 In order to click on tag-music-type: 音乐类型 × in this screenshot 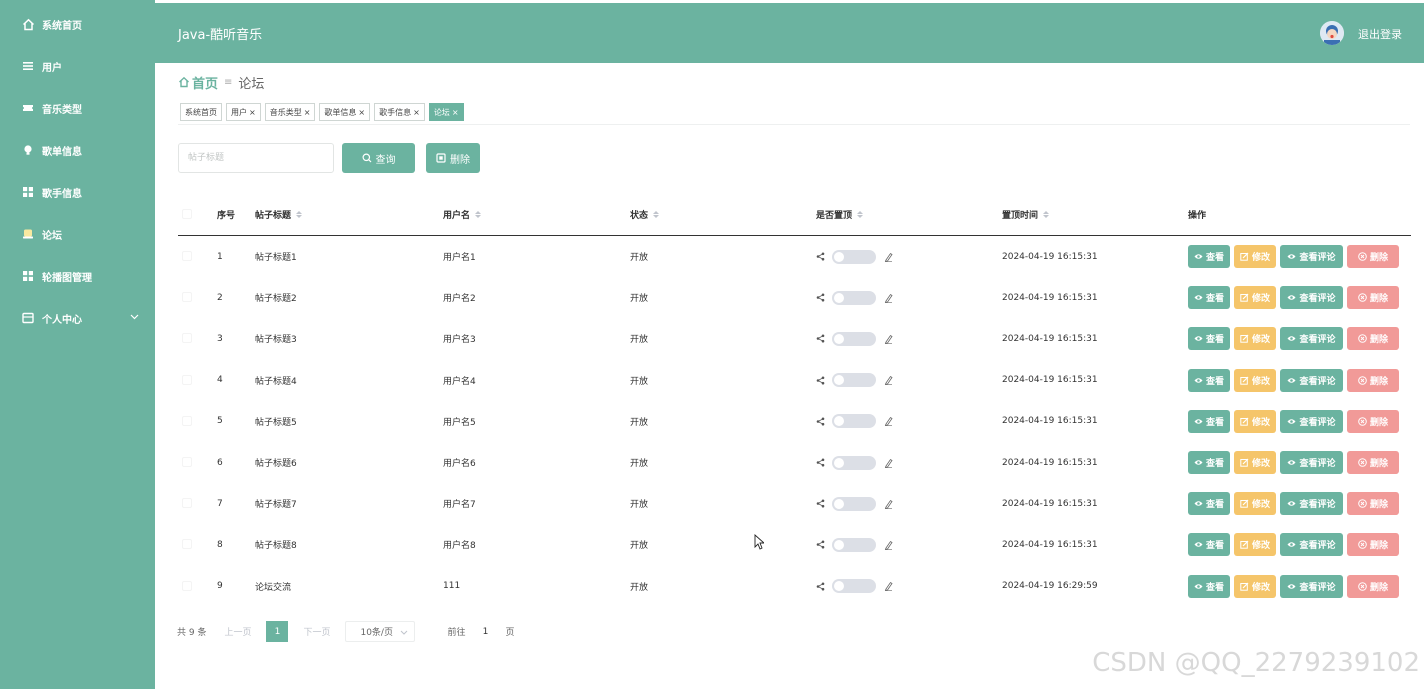, I will do `click(290, 112)`.